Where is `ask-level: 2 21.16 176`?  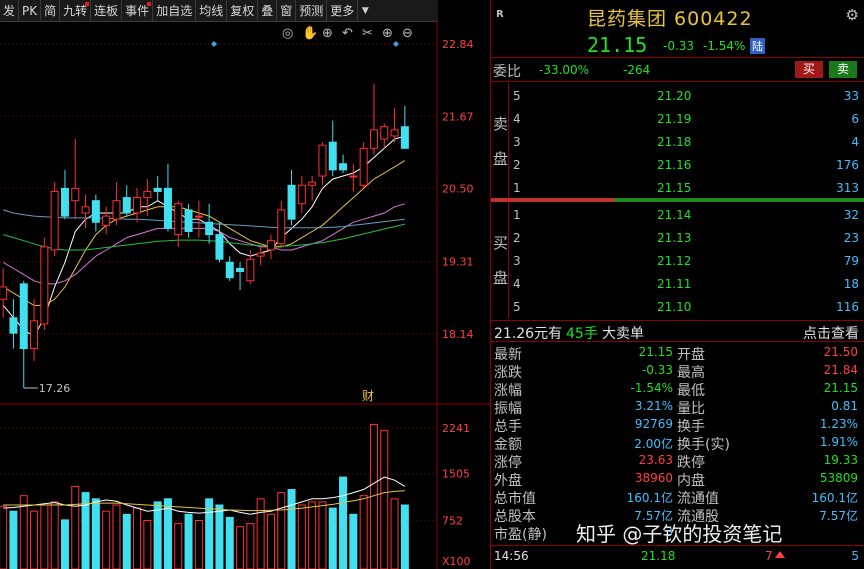
ask-level: 2 21.16 176 is located at coordinates (686, 165).